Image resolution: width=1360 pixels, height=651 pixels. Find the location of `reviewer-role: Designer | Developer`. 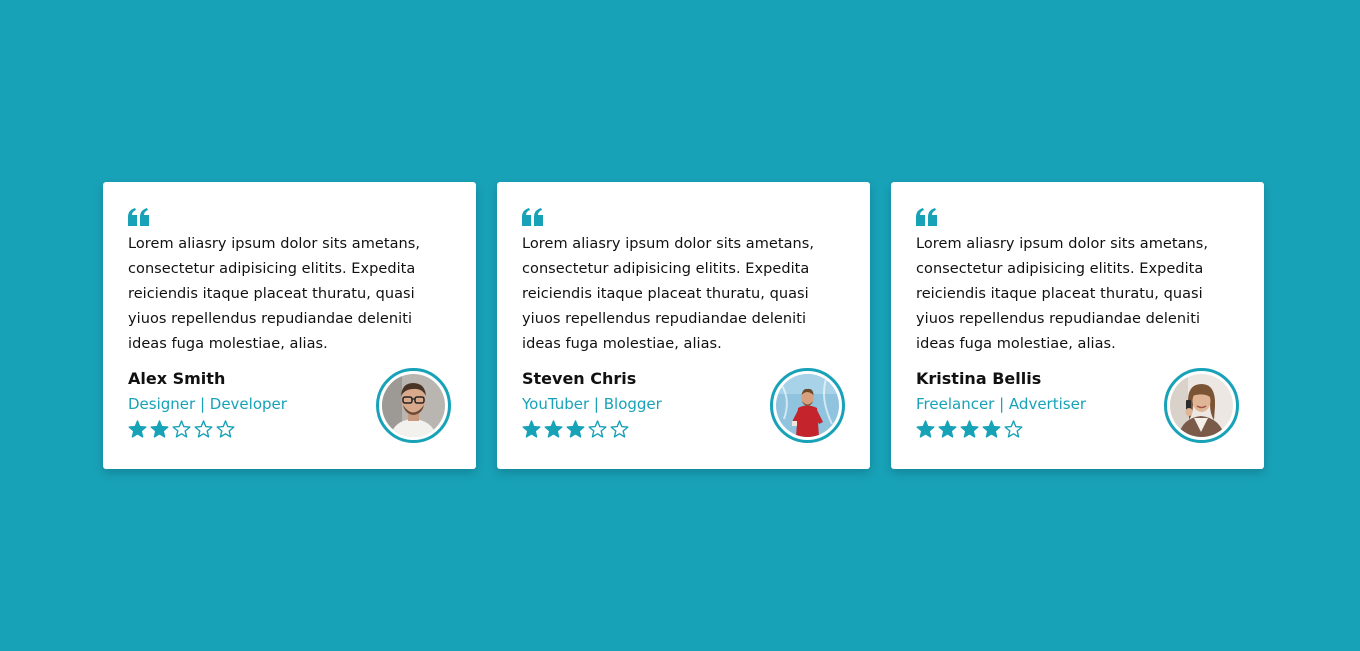

reviewer-role: Designer | Developer is located at coordinates (207, 404).